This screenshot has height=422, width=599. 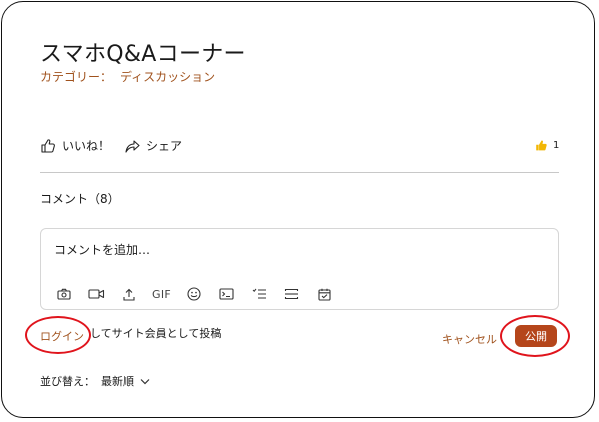 What do you see at coordinates (64, 294) in the screenshot?
I see `camera-icon` at bounding box center [64, 294].